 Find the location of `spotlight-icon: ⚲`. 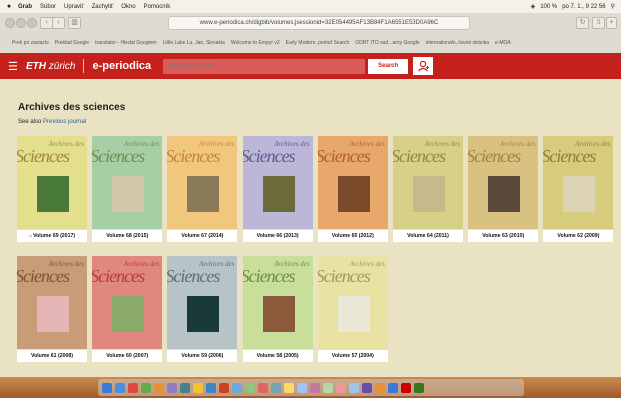

spotlight-icon: ⚲ is located at coordinates (613, 6).